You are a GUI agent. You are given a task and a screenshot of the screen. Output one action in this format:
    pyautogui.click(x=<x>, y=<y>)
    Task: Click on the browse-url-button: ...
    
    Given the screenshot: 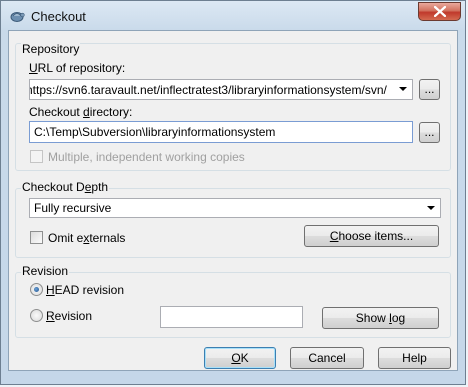 What is the action you would take?
    pyautogui.click(x=429, y=89)
    